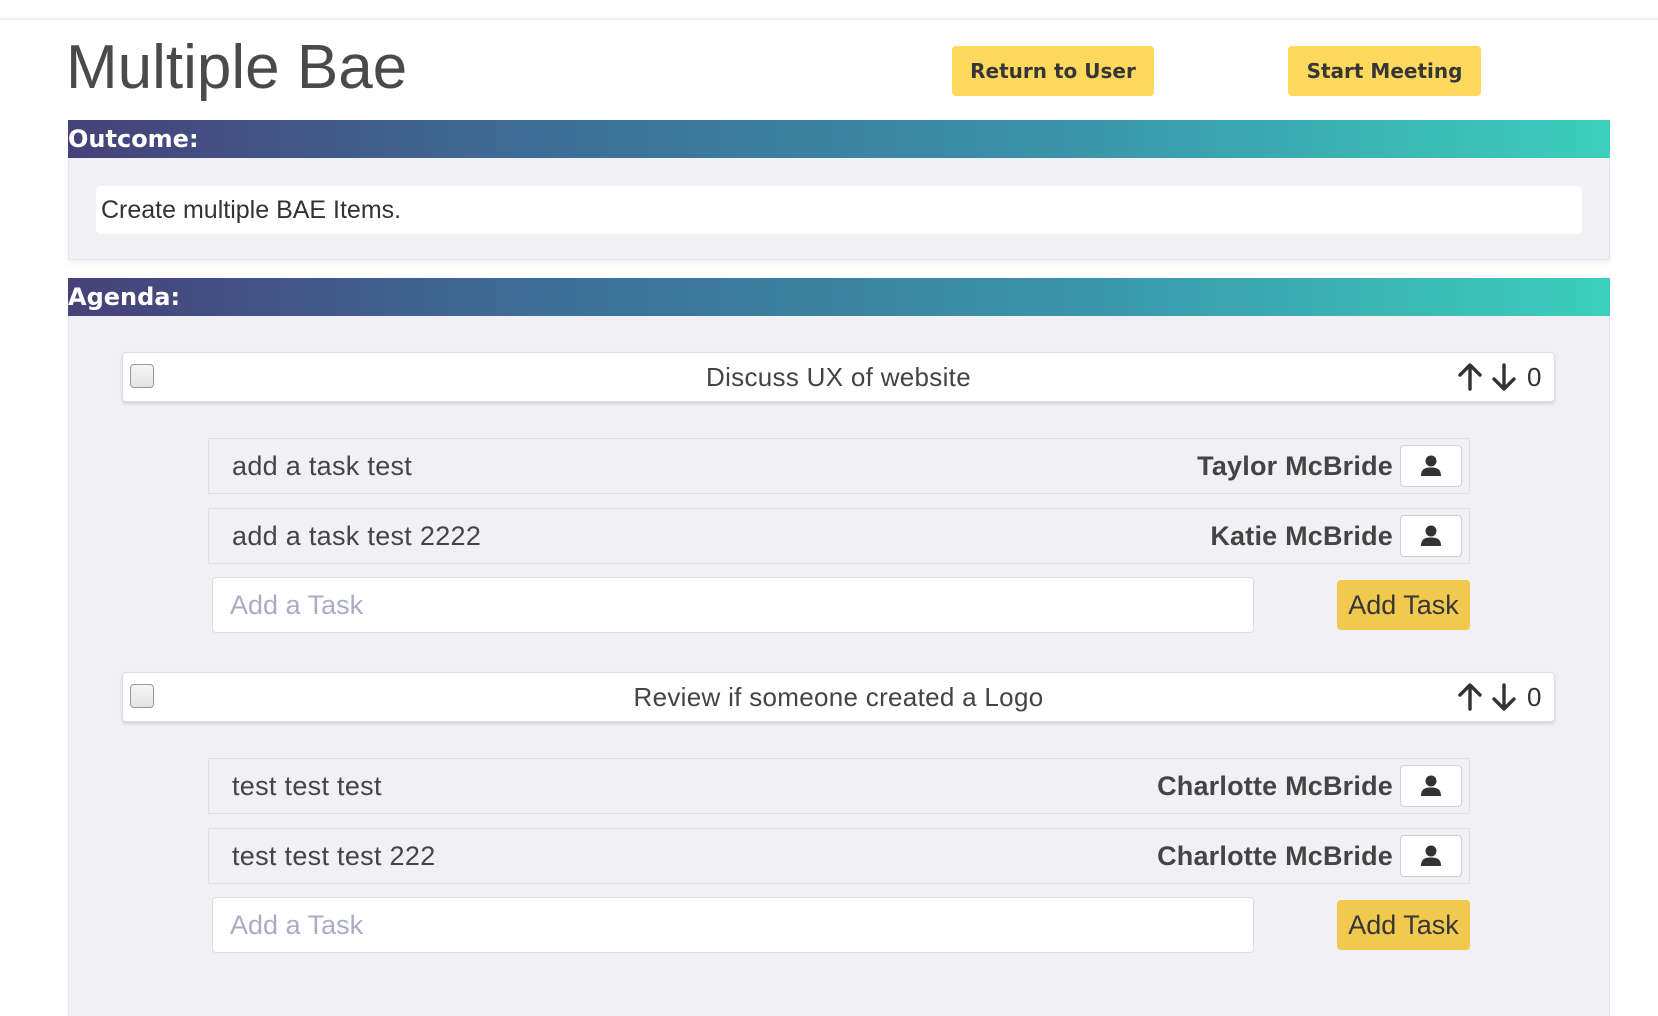  I want to click on agenda-item-title: Discuss UX of website, so click(838, 377).